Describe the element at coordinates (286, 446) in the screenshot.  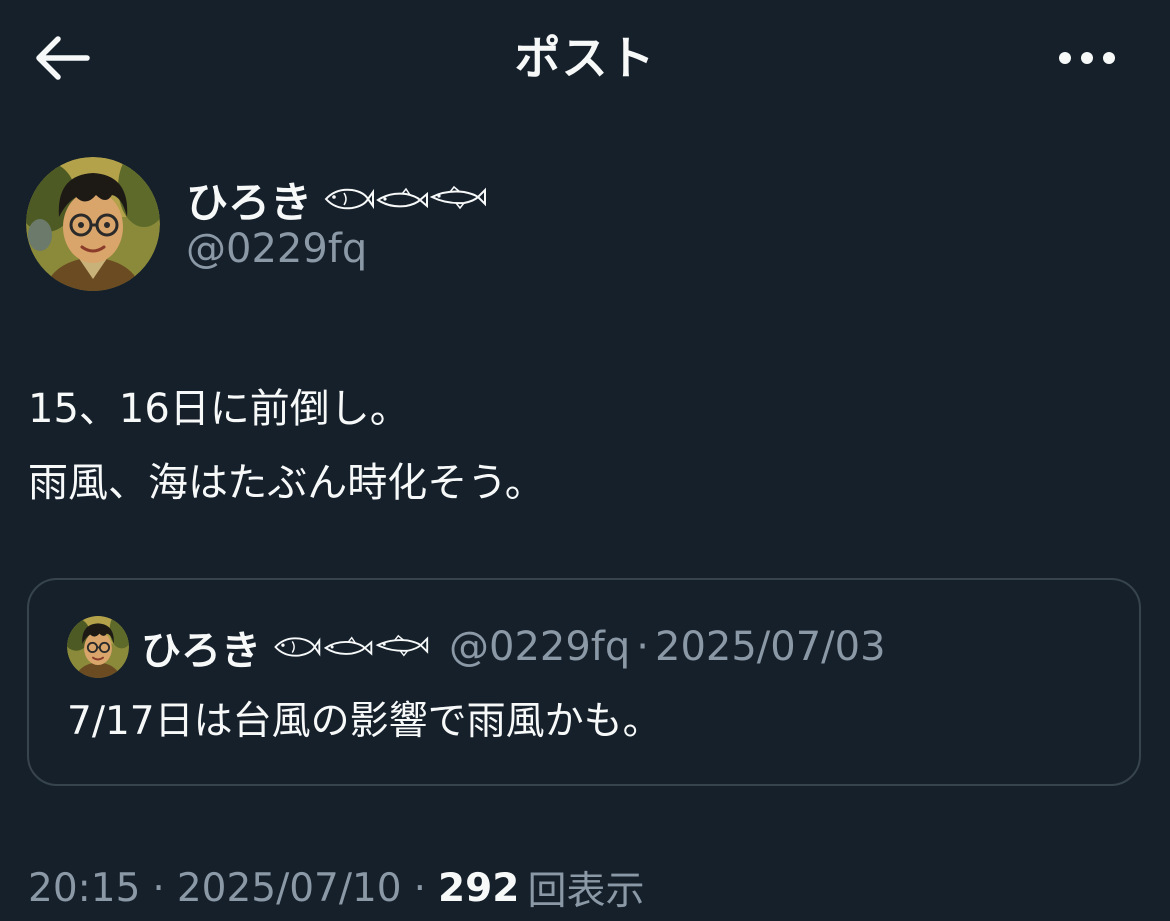
I see `post-text: 15、16日に前倒し。 雨風、海はたぶん時化そう。` at that location.